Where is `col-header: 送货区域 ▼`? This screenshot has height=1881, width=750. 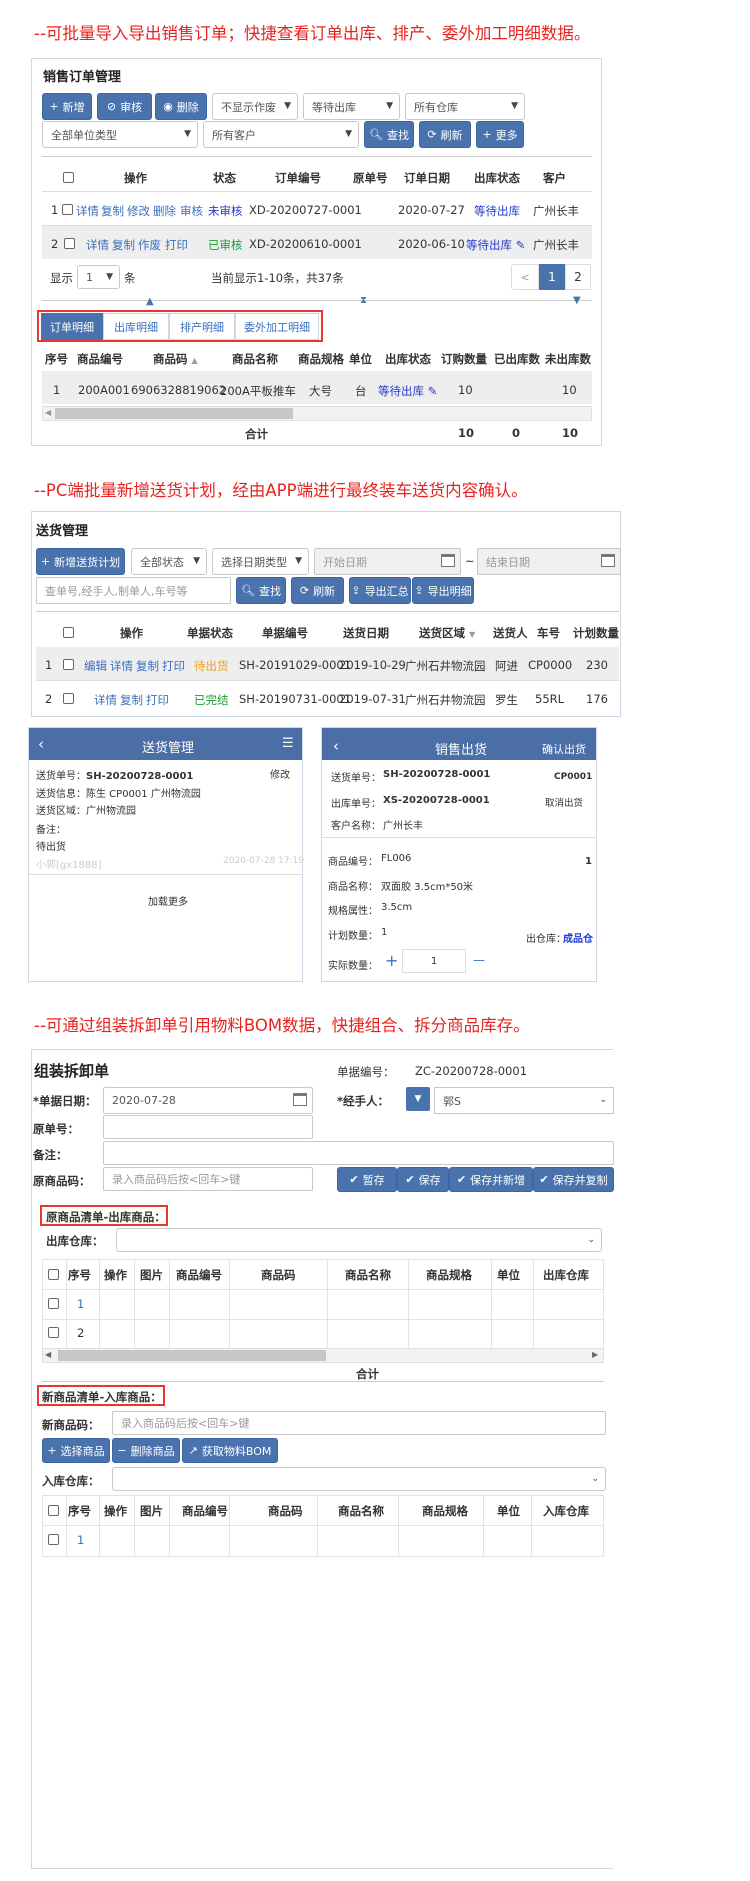
col-header: 送货区域 ▼ is located at coordinates (447, 633).